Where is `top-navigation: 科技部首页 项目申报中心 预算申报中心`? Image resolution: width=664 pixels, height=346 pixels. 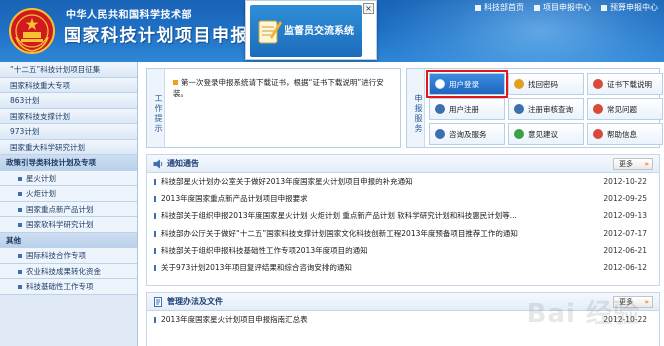
top-navigation: 科技部首页 项目申报中心 预算申报中心 is located at coordinates (566, 7).